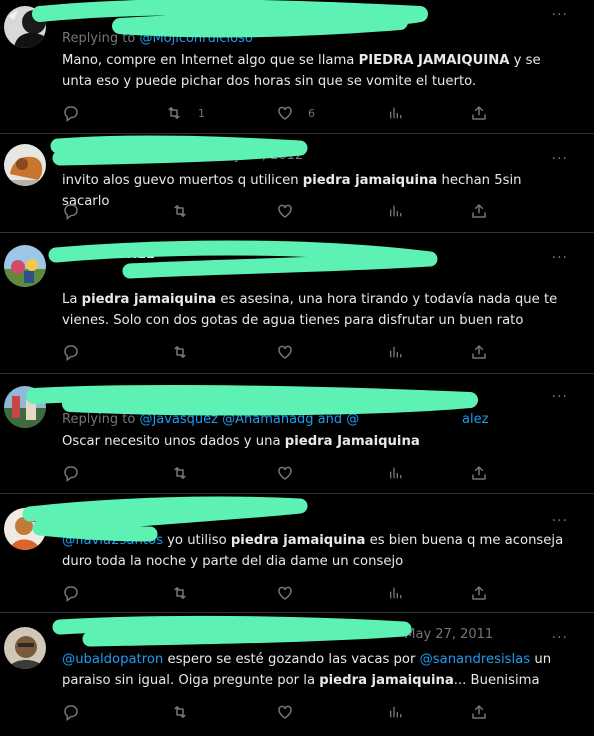 This screenshot has width=594, height=736. What do you see at coordinates (352, 441) in the screenshot?
I see `highlighted-keyword: piedra Jamaiquina` at bounding box center [352, 441].